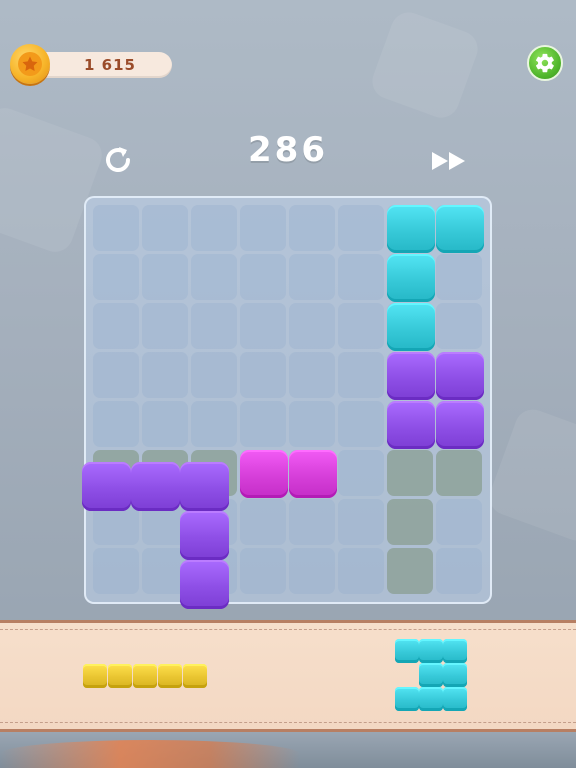 This screenshot has height=768, width=576. I want to click on coin-count: 1 615, so click(110, 65).